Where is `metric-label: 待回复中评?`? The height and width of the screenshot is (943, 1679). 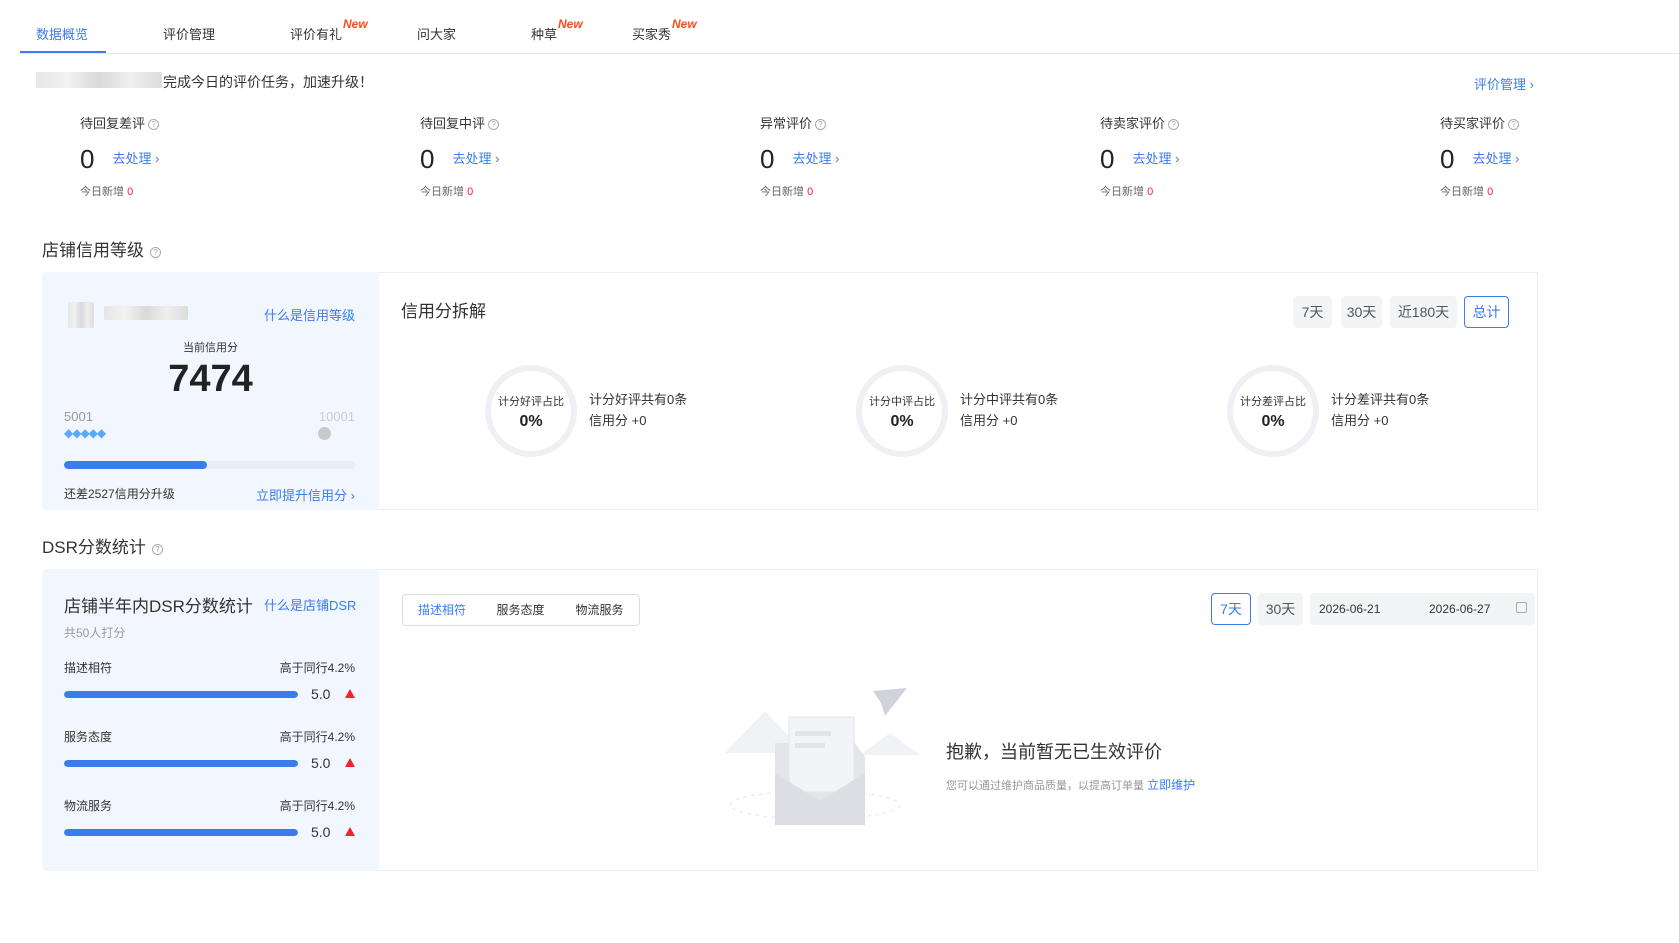
metric-label: 待回复中评? is located at coordinates (460, 122).